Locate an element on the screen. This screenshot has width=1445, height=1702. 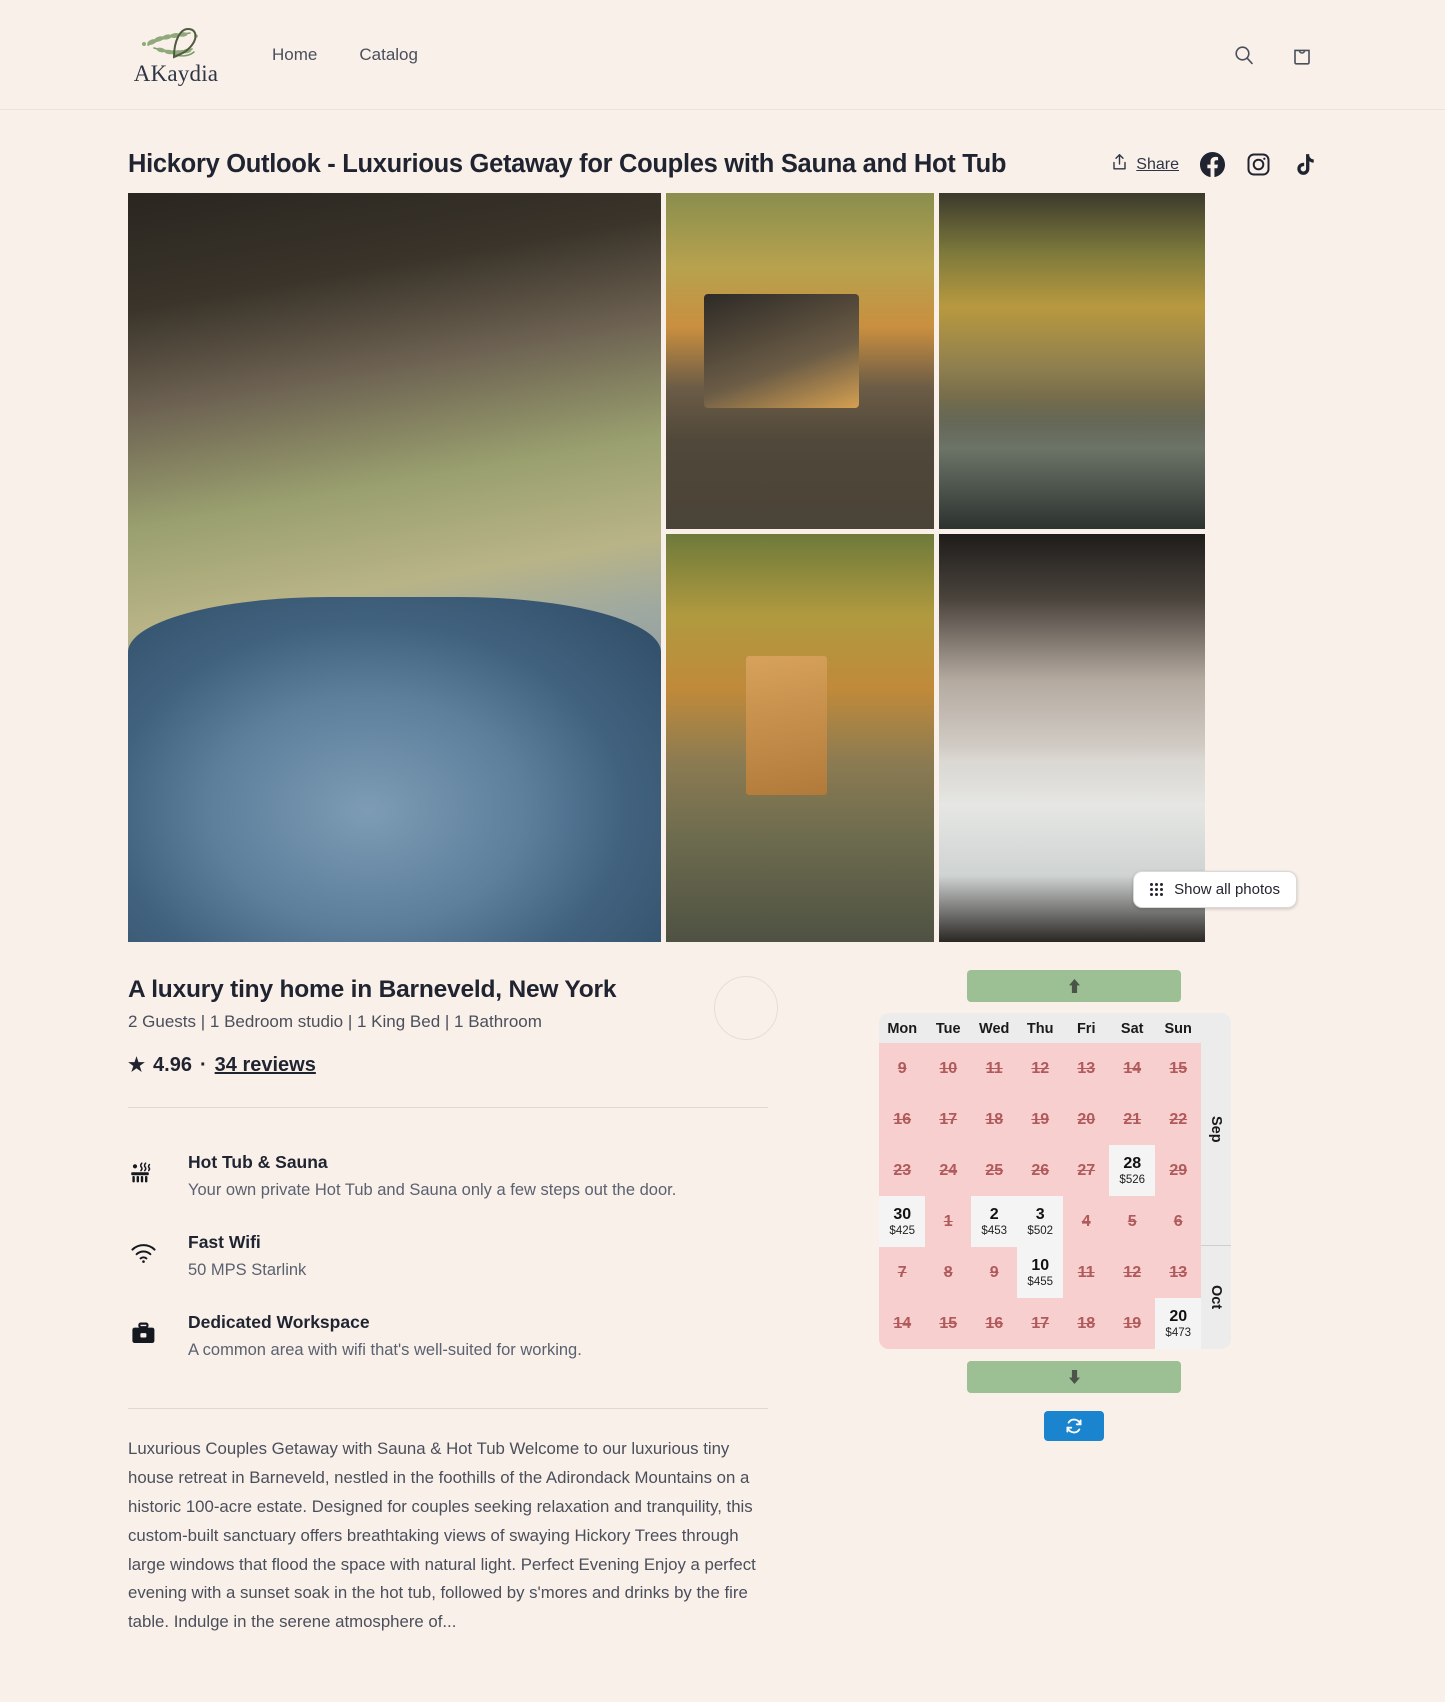
weekday-tue: Tue is located at coordinates (948, 1029).